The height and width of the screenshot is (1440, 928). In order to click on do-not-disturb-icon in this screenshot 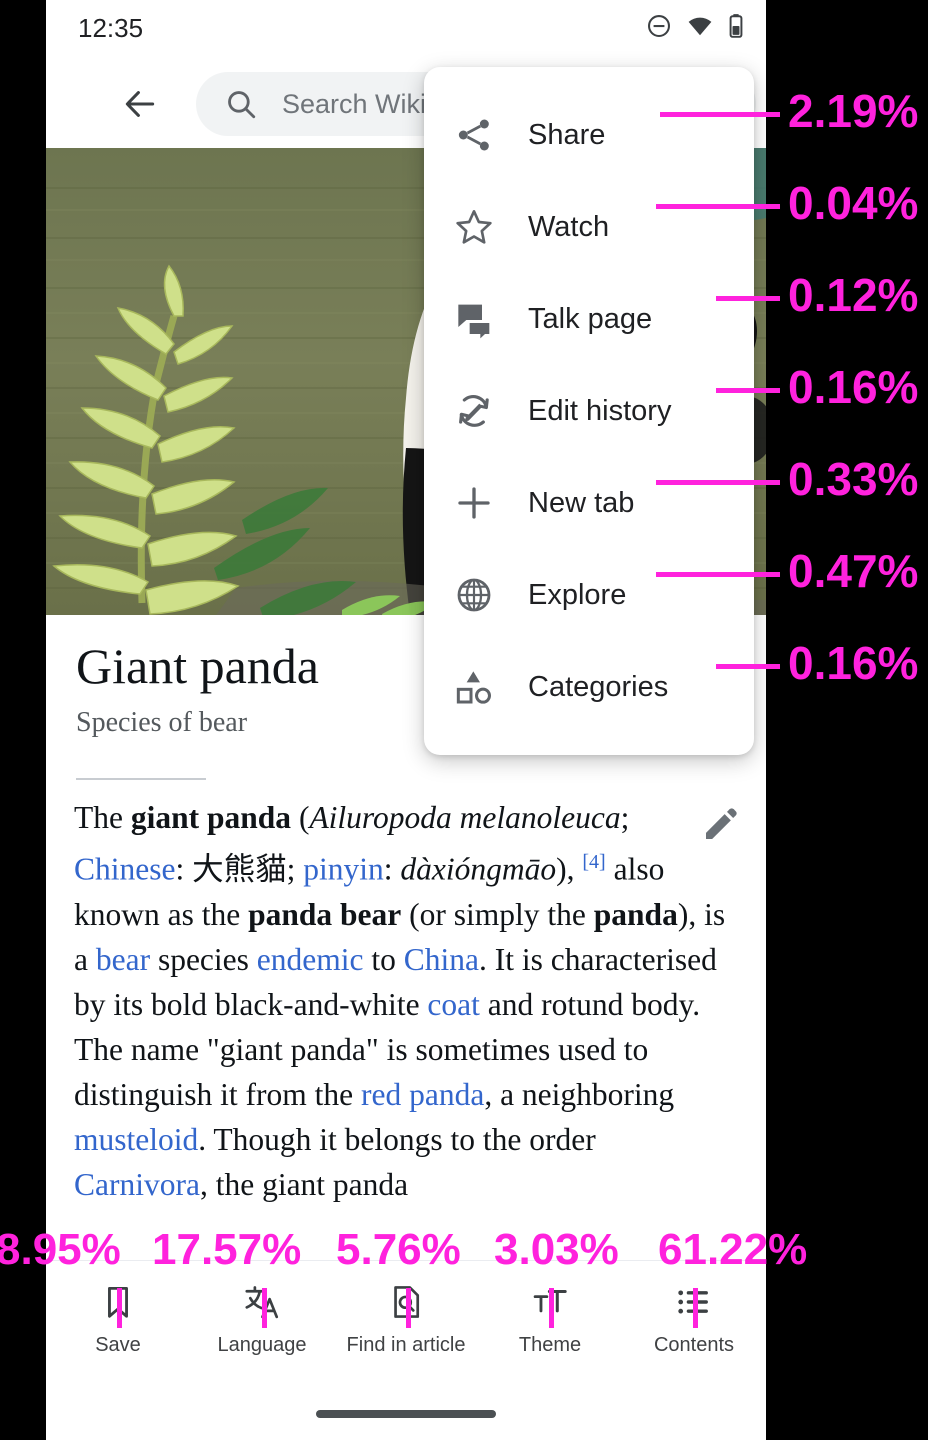, I will do `click(659, 28)`.